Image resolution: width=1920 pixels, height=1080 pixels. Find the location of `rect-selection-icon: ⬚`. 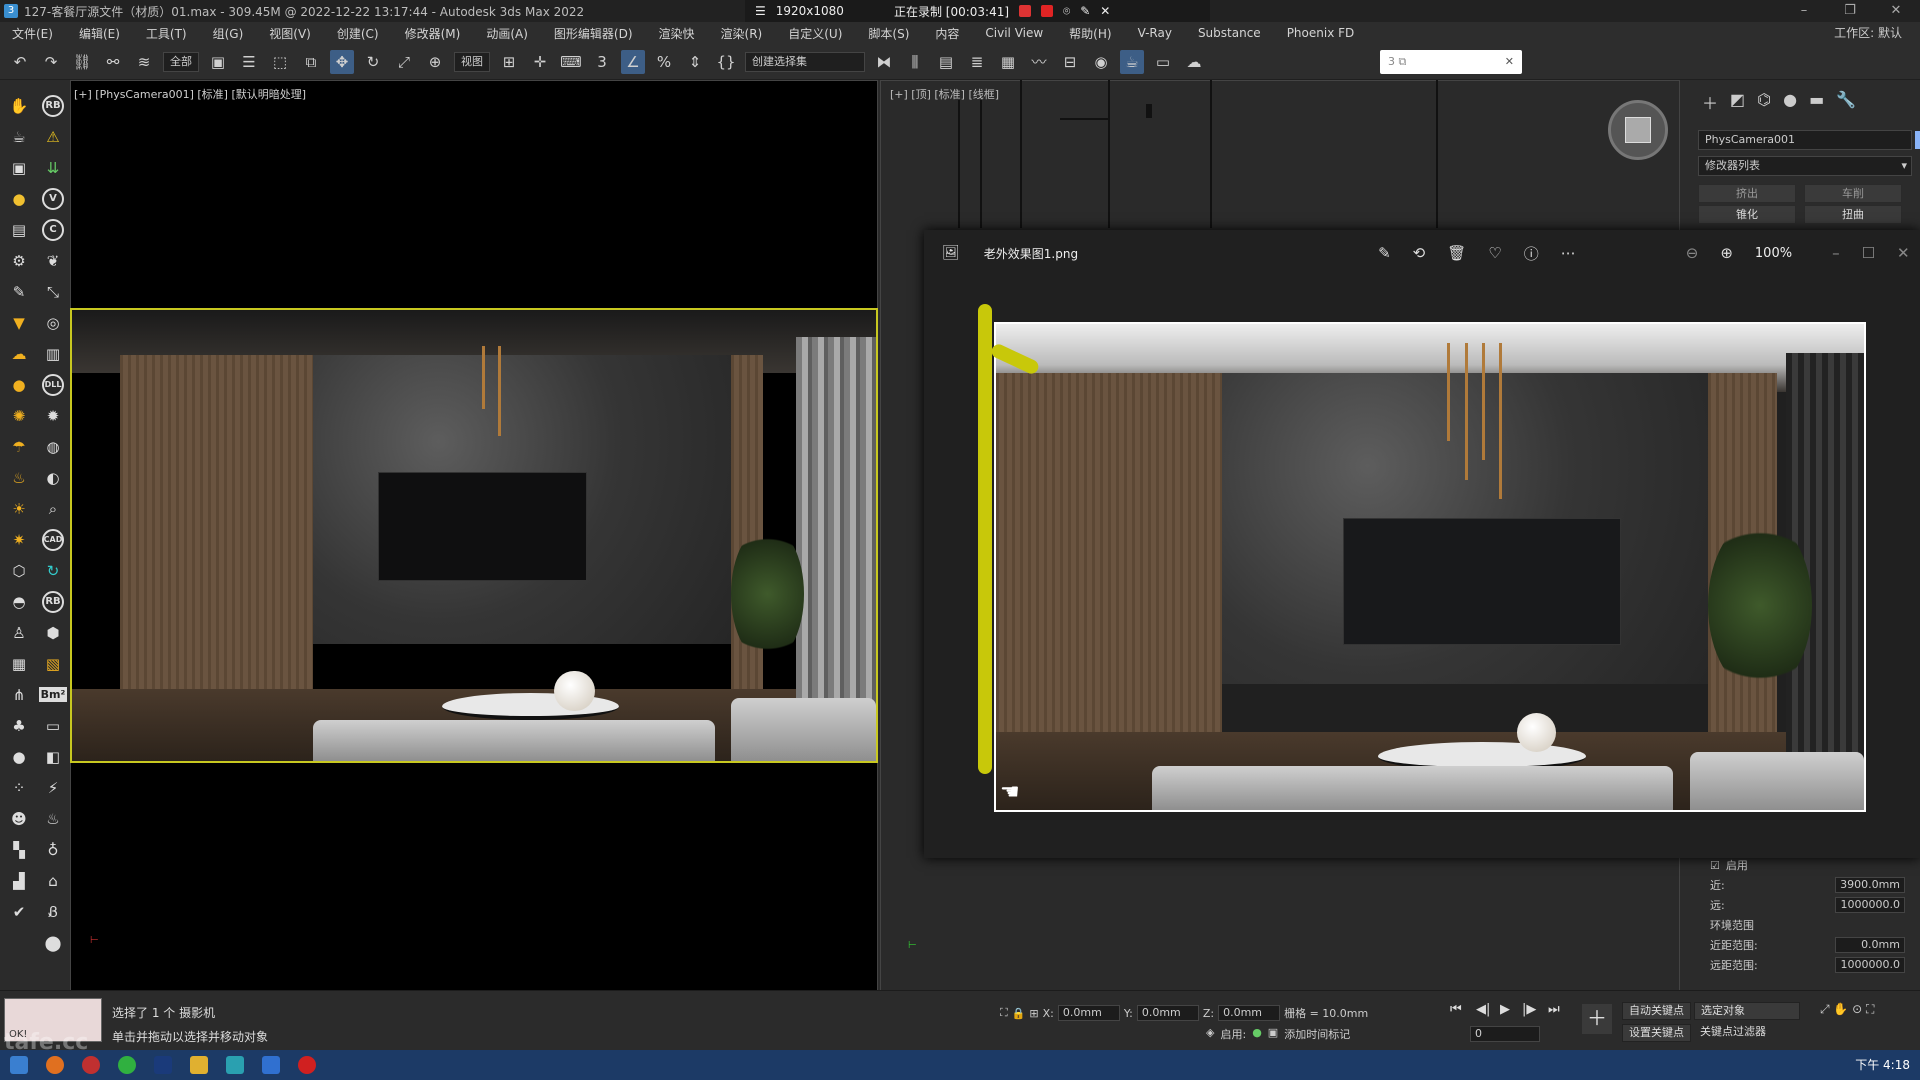

rect-selection-icon: ⬚ is located at coordinates (280, 62).